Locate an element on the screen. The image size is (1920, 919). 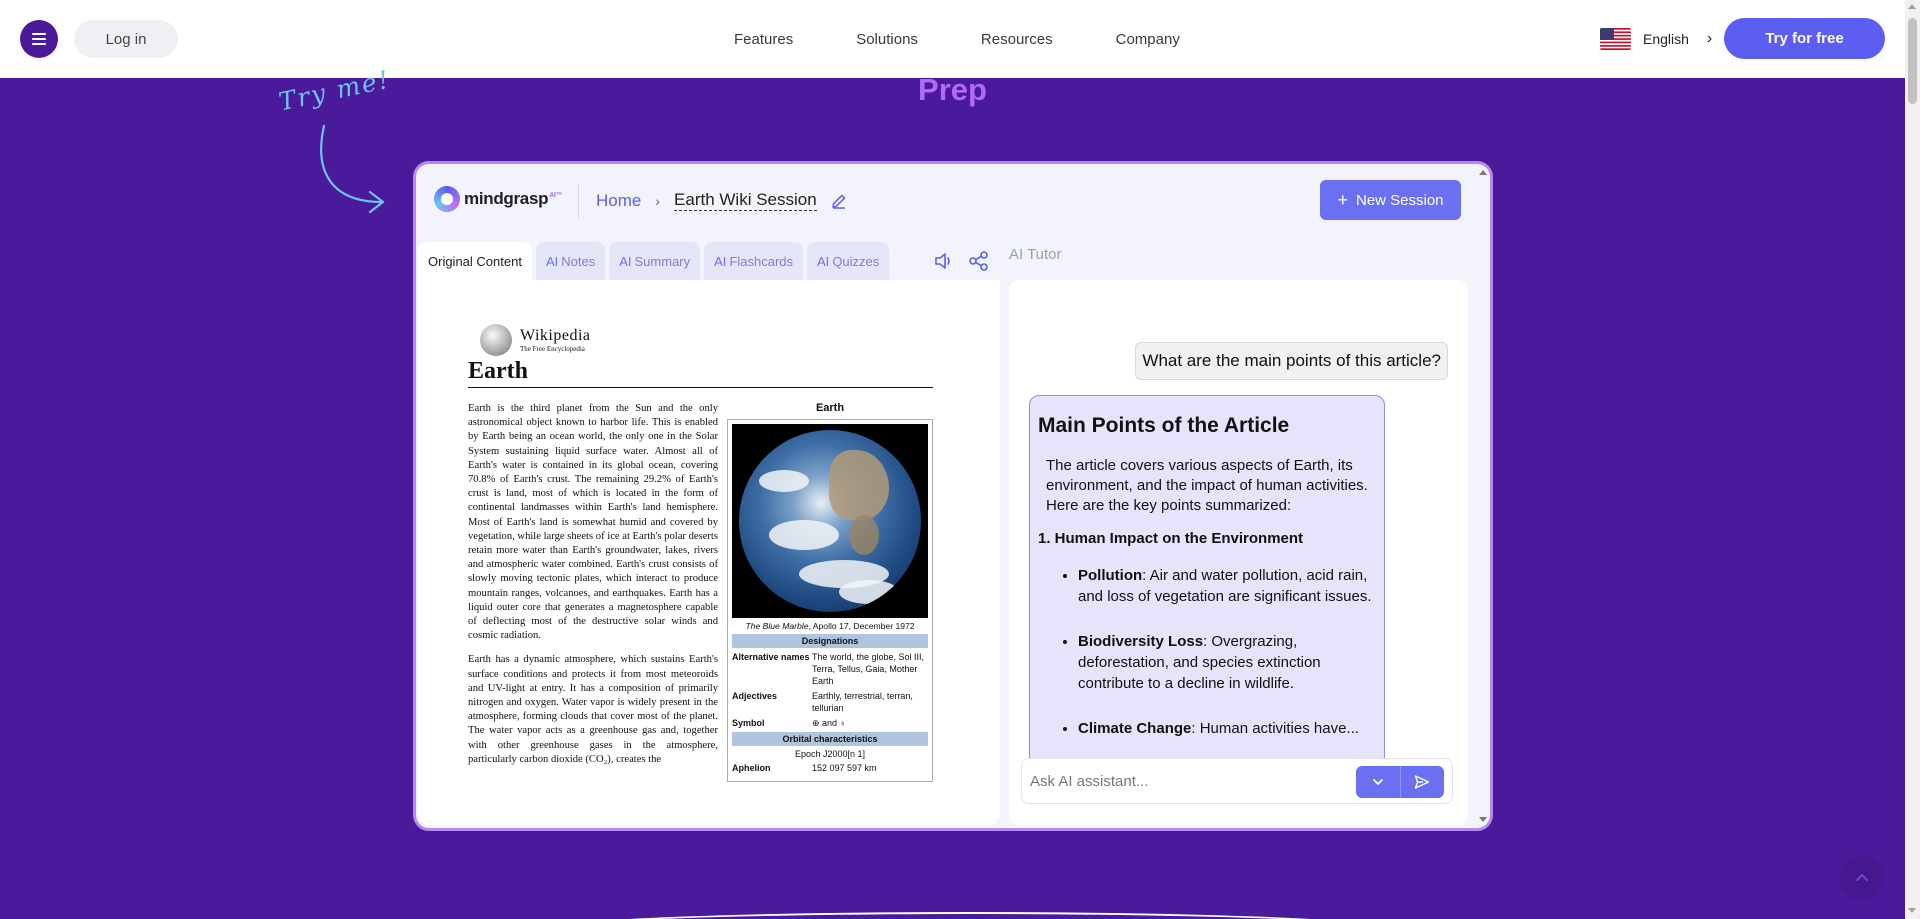
header-divider is located at coordinates (578, 201).